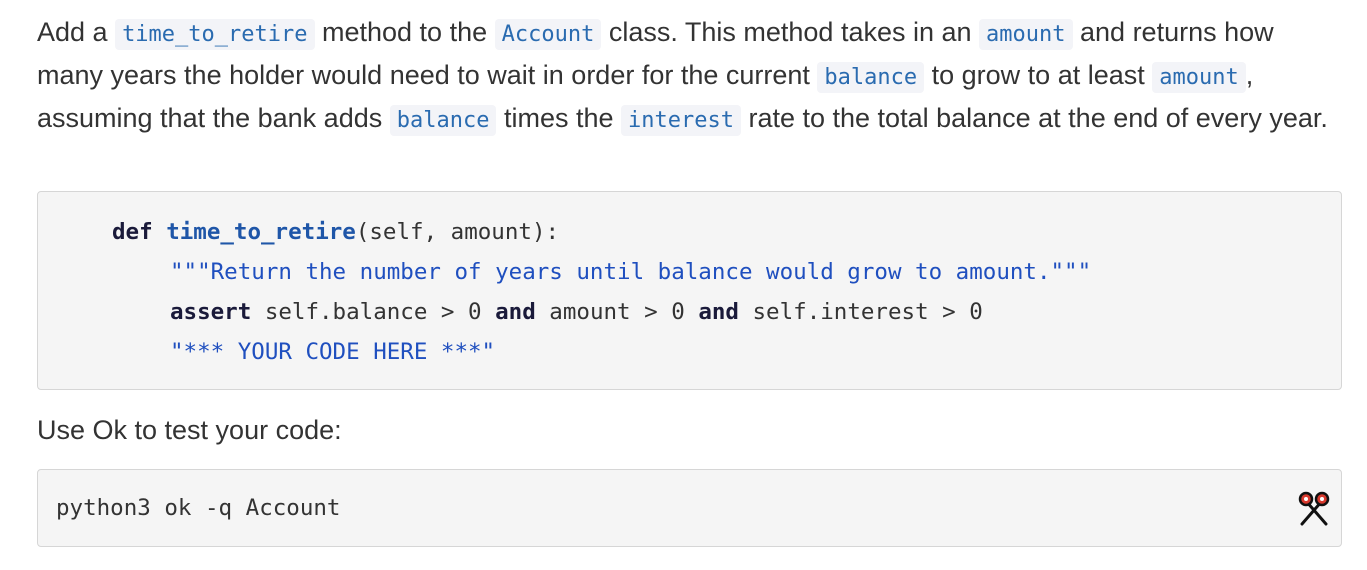 The image size is (1367, 570). I want to click on inline-code-interest: interest, so click(681, 120).